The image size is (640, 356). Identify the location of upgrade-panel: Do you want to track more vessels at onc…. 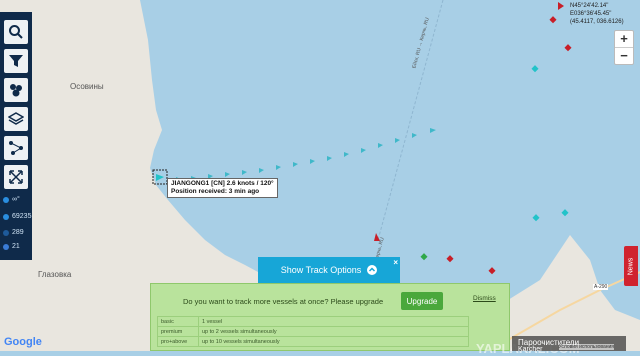
(330, 317).